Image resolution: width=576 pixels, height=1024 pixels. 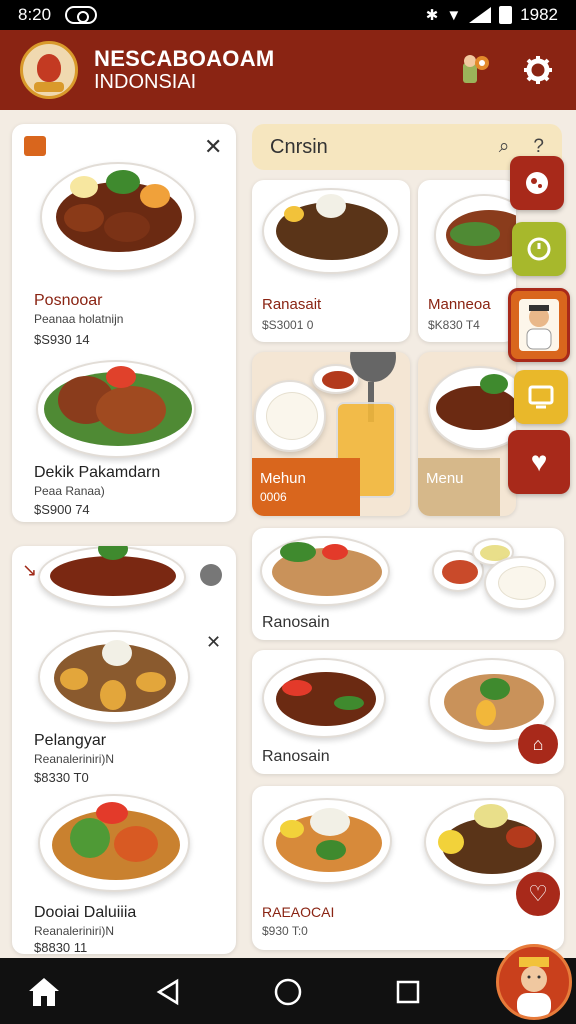 What do you see at coordinates (30, 570) in the screenshot?
I see `pepper-icon: ↘` at bounding box center [30, 570].